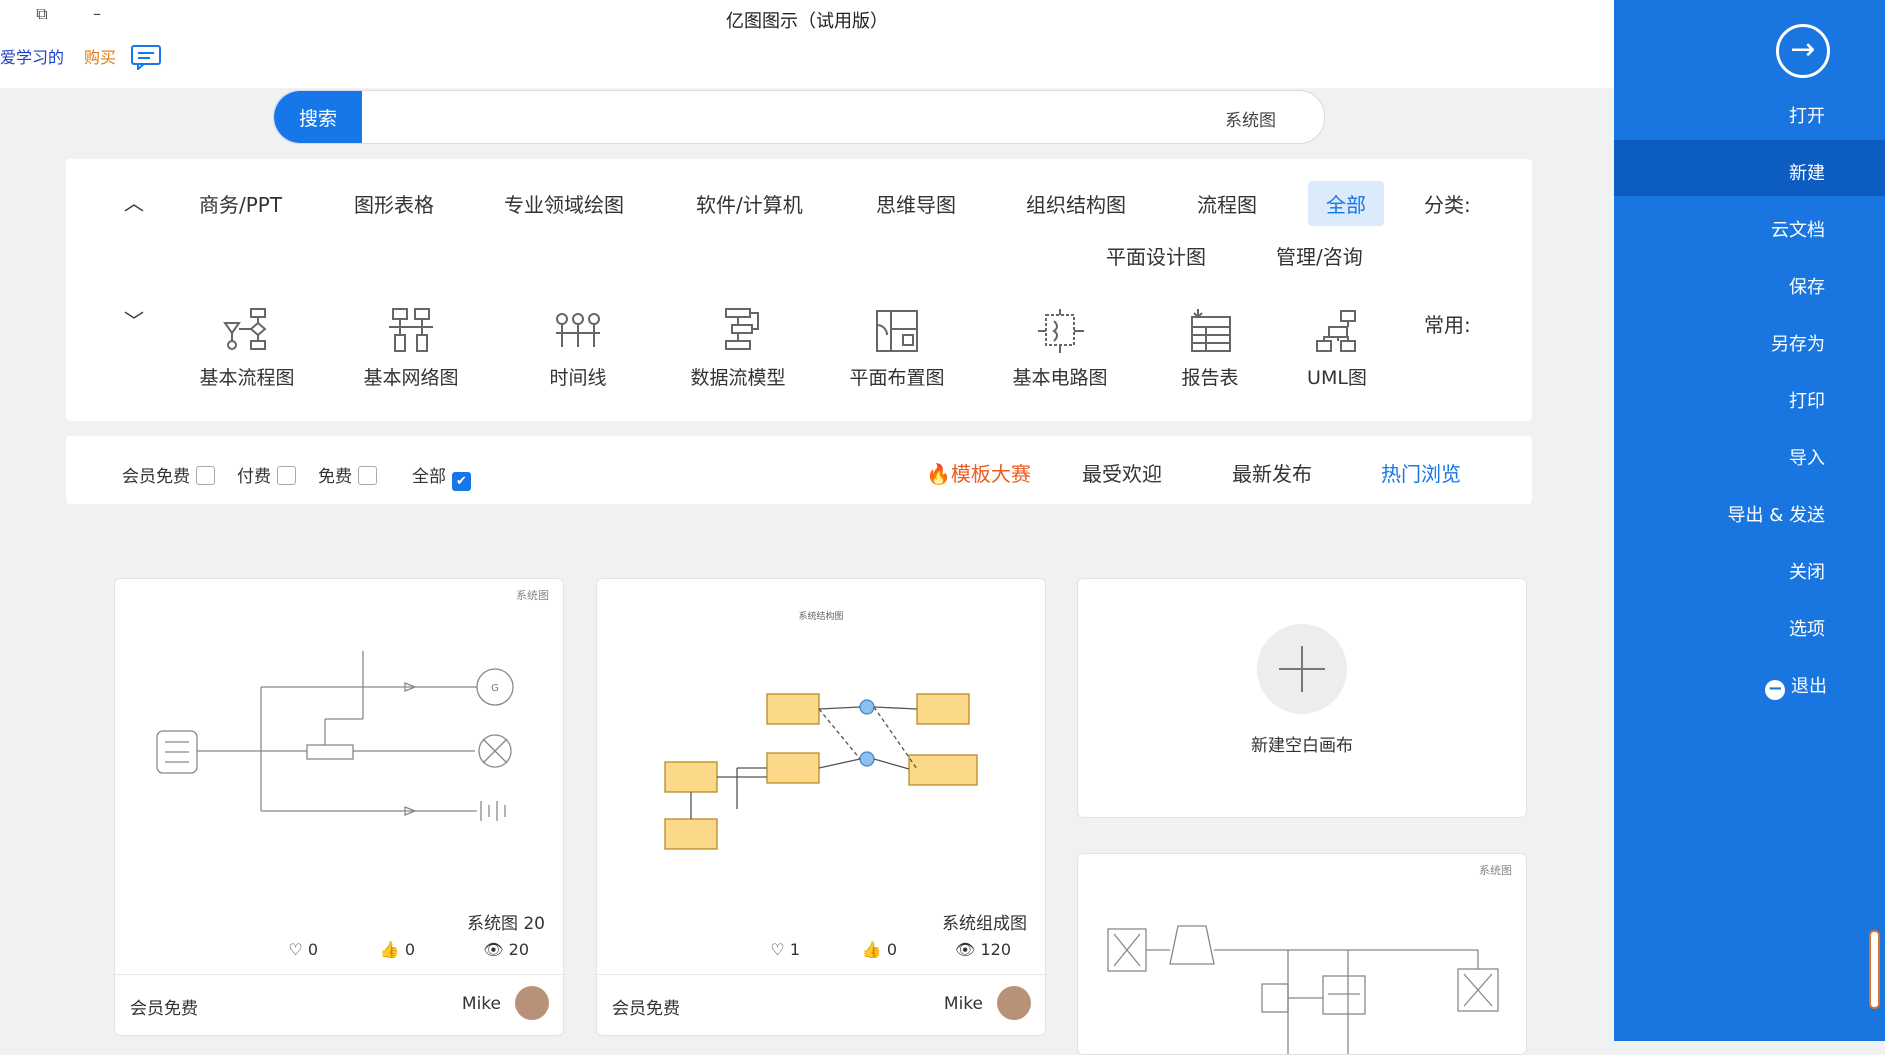 Image resolution: width=1885 pixels, height=1055 pixels. Describe the element at coordinates (1807, 115) in the screenshot. I see `sidebar-item-open: 打开` at that location.